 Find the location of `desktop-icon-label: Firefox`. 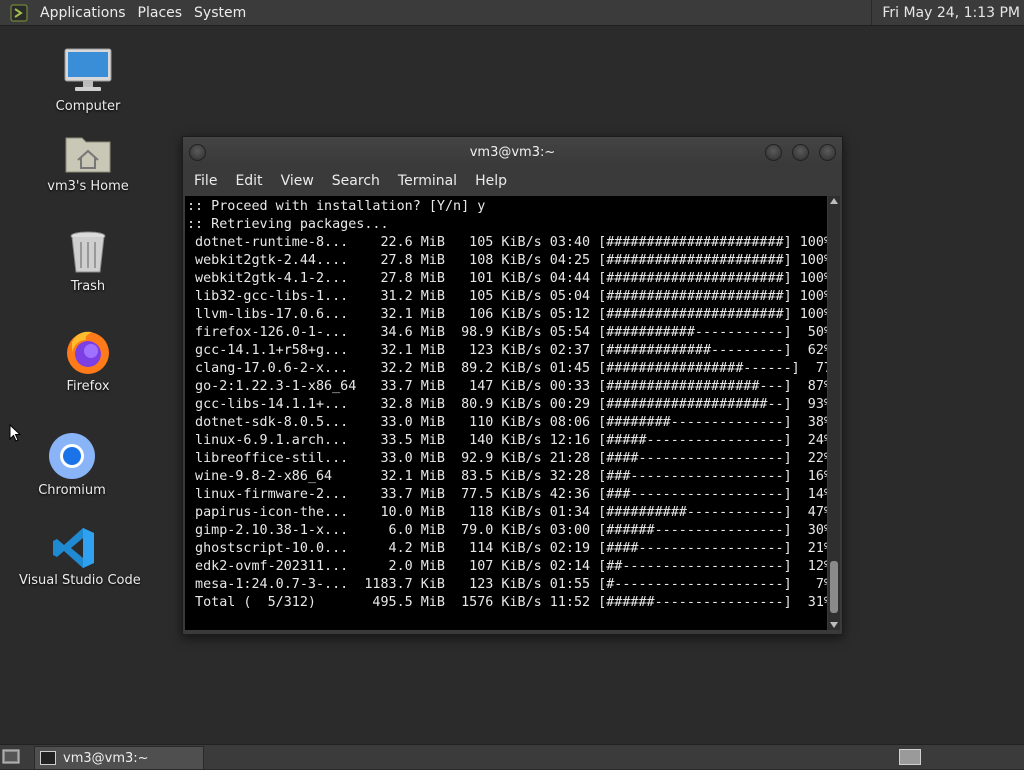

desktop-icon-label: Firefox is located at coordinates (88, 386).